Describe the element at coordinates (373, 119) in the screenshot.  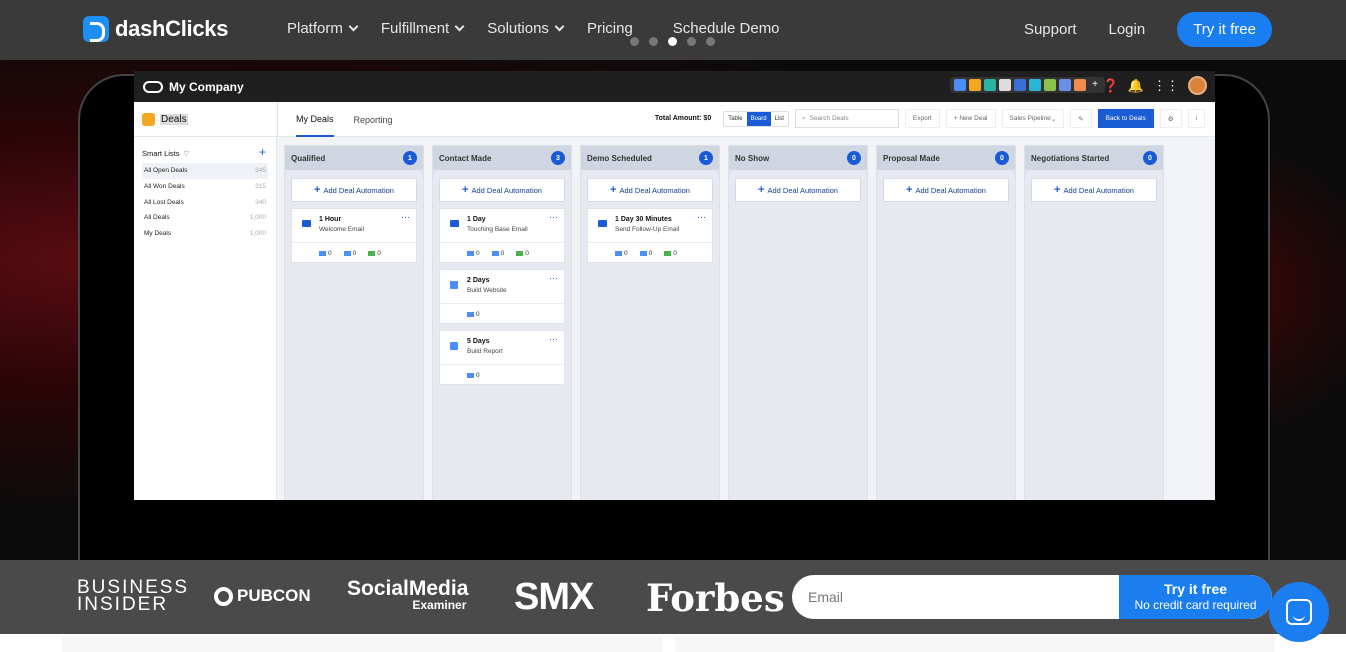
I see `tab-reporting: Reporting` at that location.